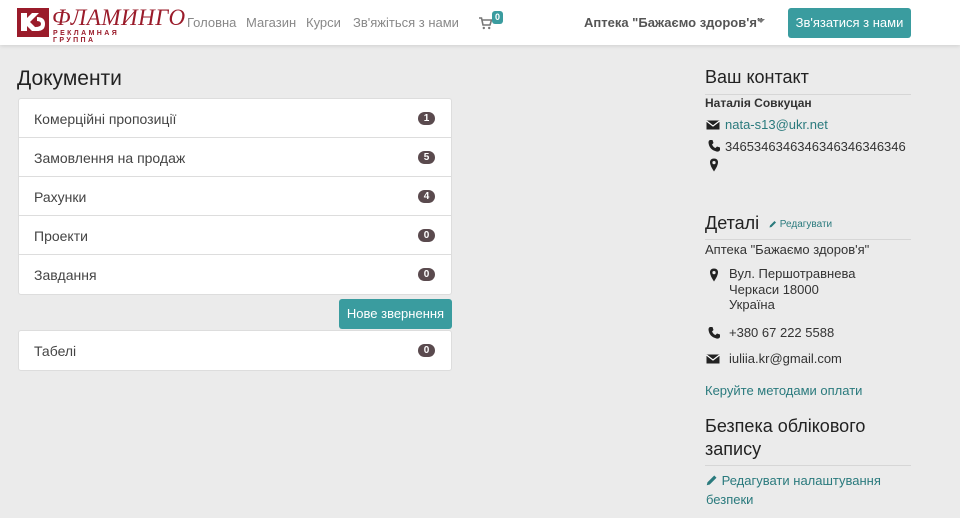  Describe the element at coordinates (69, 78) in the screenshot. I see `page-title: Документи` at that location.